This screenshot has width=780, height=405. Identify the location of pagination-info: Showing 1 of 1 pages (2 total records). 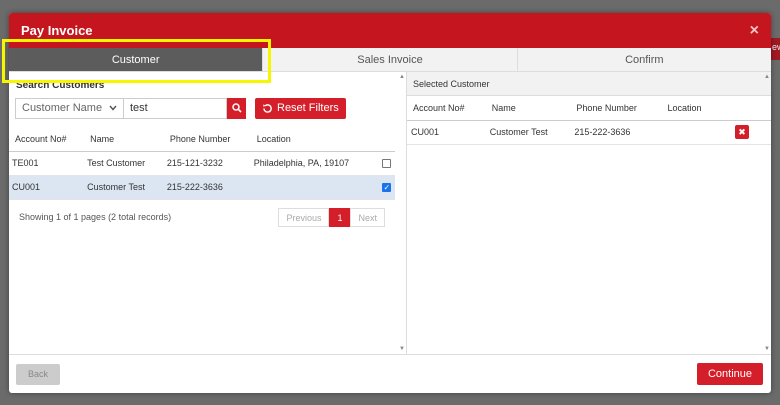
(95, 217).